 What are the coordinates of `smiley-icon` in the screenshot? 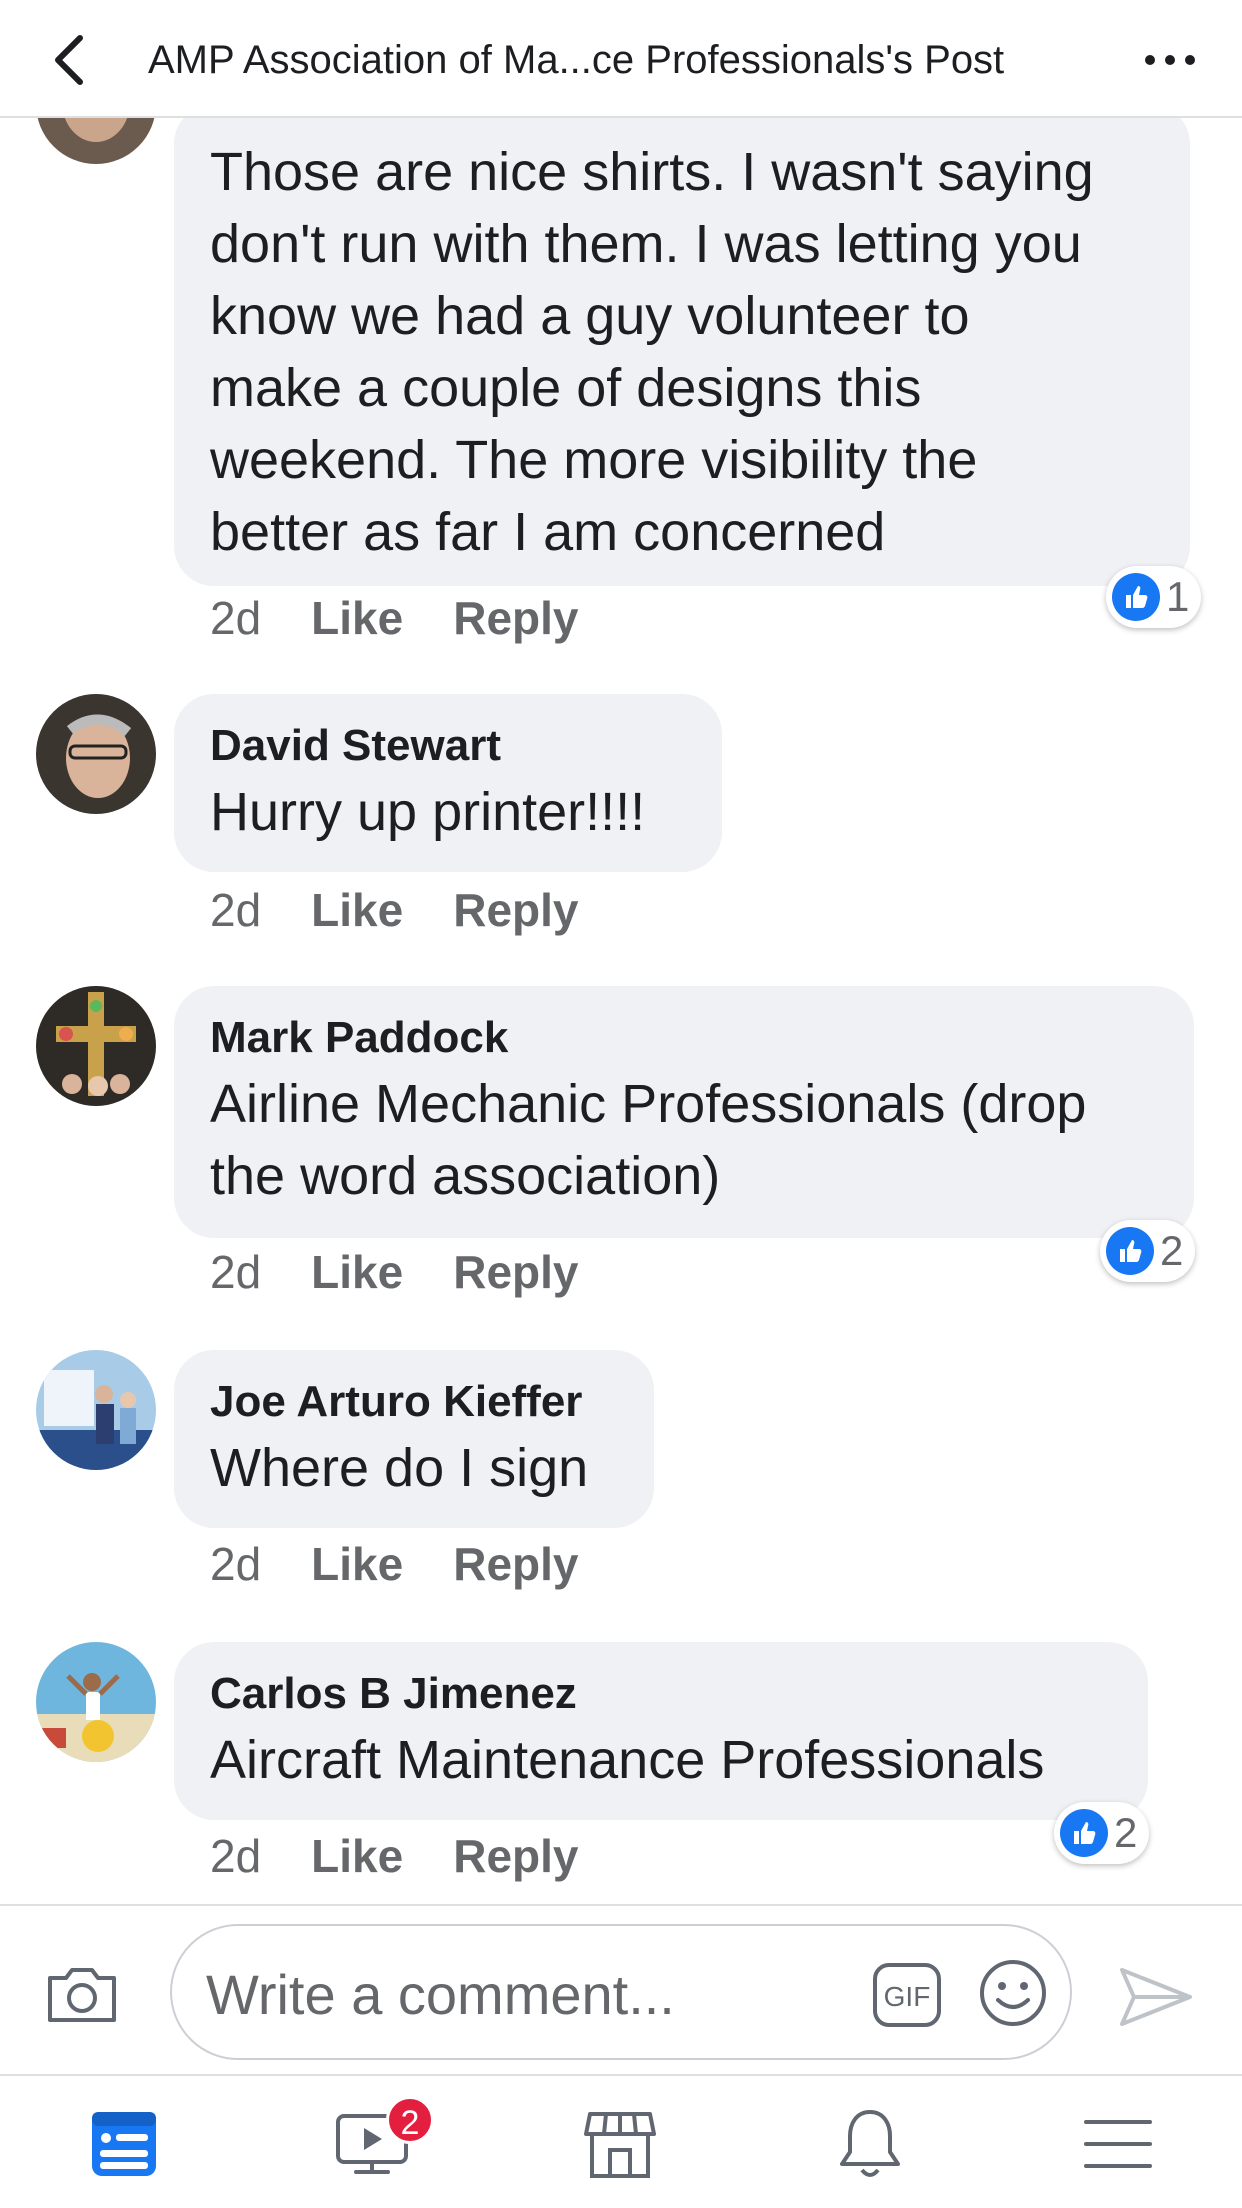 It's located at (1013, 1993).